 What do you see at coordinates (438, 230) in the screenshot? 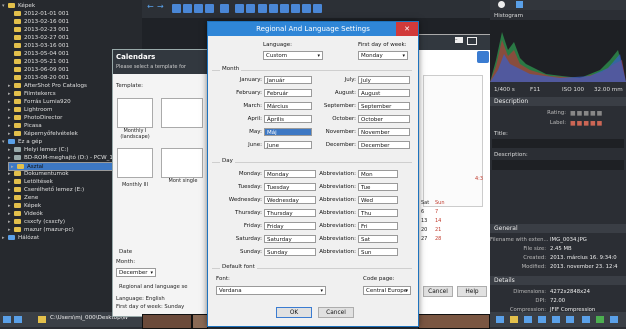
I see `cal-day: 21` at bounding box center [438, 230].